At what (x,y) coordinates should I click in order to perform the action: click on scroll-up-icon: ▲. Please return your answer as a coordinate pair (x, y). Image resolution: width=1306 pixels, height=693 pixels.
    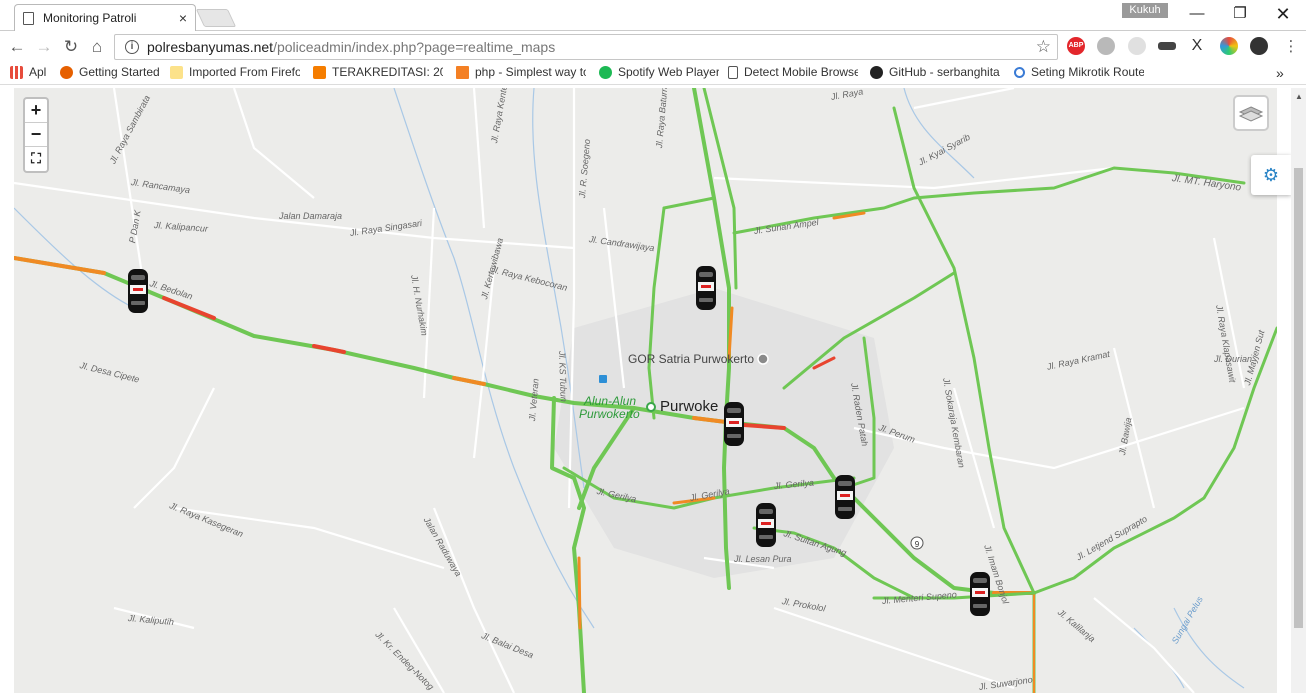
    Looking at the image, I should click on (1299, 96).